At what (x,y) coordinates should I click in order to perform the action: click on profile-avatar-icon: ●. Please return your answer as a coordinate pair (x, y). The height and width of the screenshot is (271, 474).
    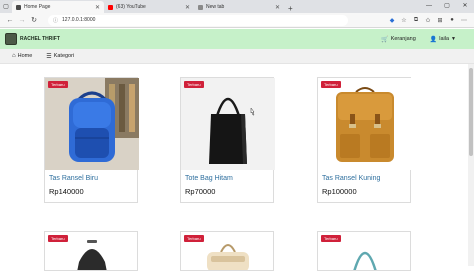
    Looking at the image, I should click on (452, 20).